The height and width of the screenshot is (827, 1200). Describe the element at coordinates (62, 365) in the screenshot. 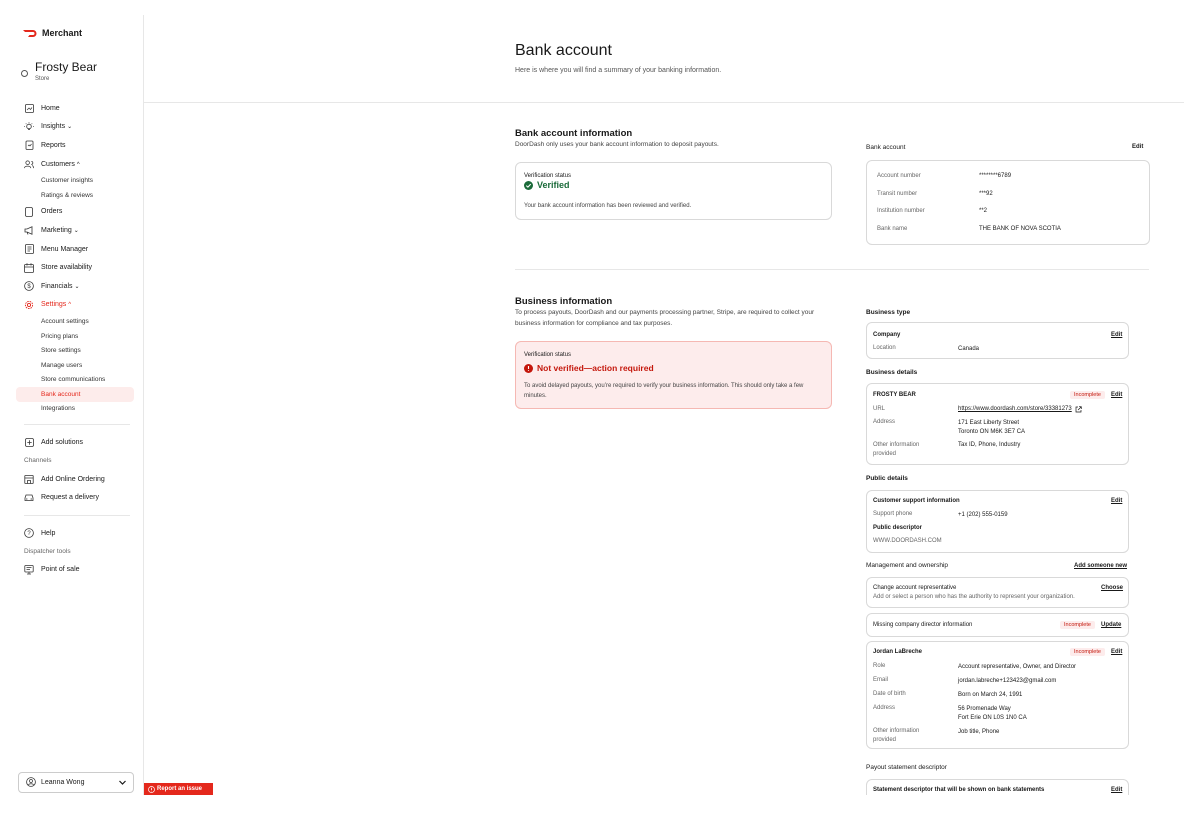

I see `sidebar-item-label: Manage users` at that location.